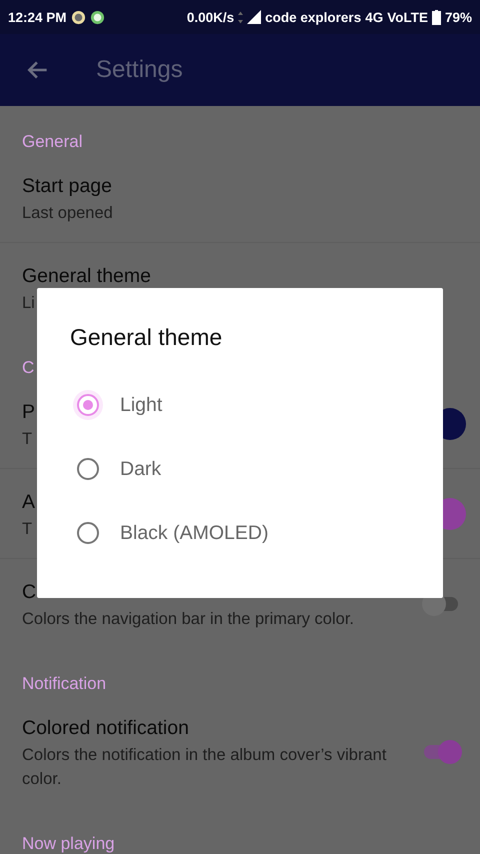 The height and width of the screenshot is (854, 480). Describe the element at coordinates (105, 728) in the screenshot. I see `setting-title: Colored notification` at that location.